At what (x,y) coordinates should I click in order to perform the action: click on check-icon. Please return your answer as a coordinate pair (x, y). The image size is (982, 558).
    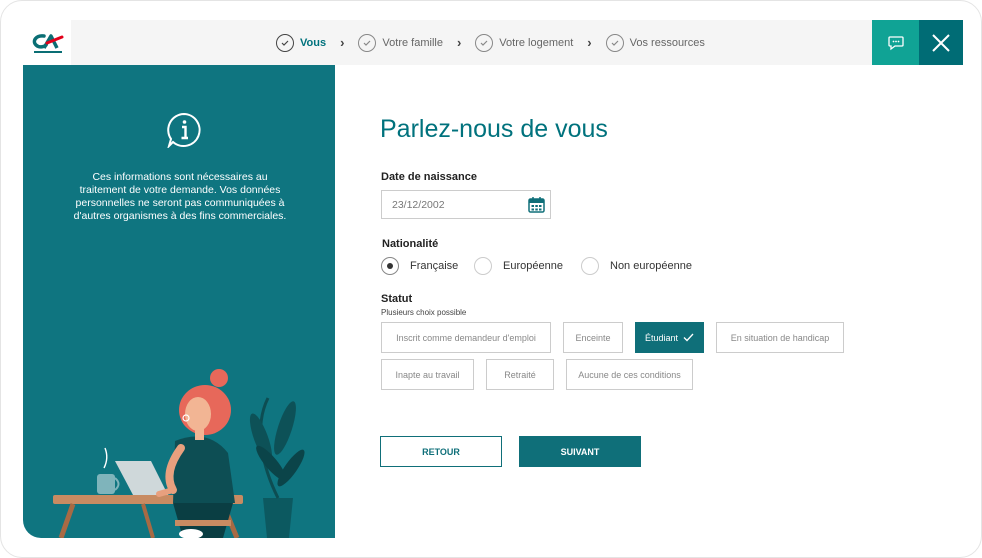
    Looking at the image, I should click on (688, 337).